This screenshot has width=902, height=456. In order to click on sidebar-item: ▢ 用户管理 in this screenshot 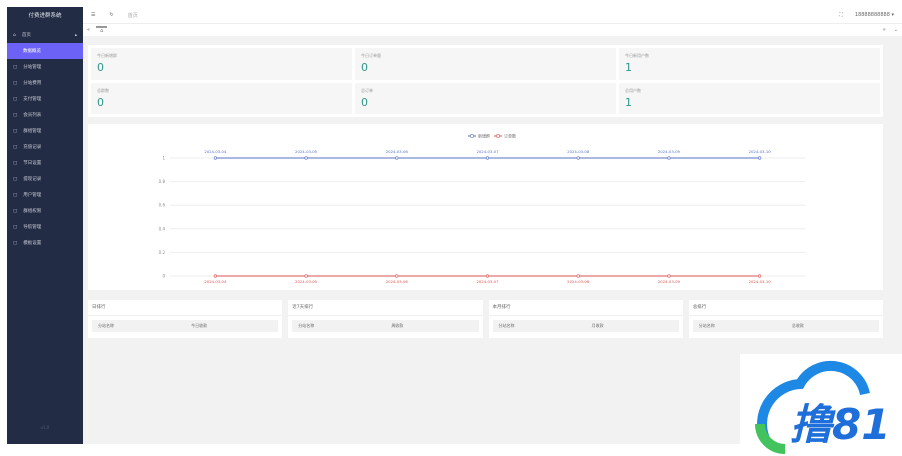, I will do `click(45, 195)`.